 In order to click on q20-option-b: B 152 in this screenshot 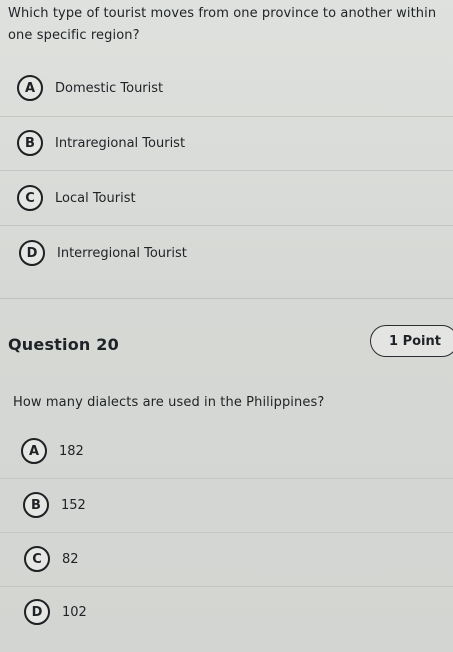, I will do `click(54, 505)`.